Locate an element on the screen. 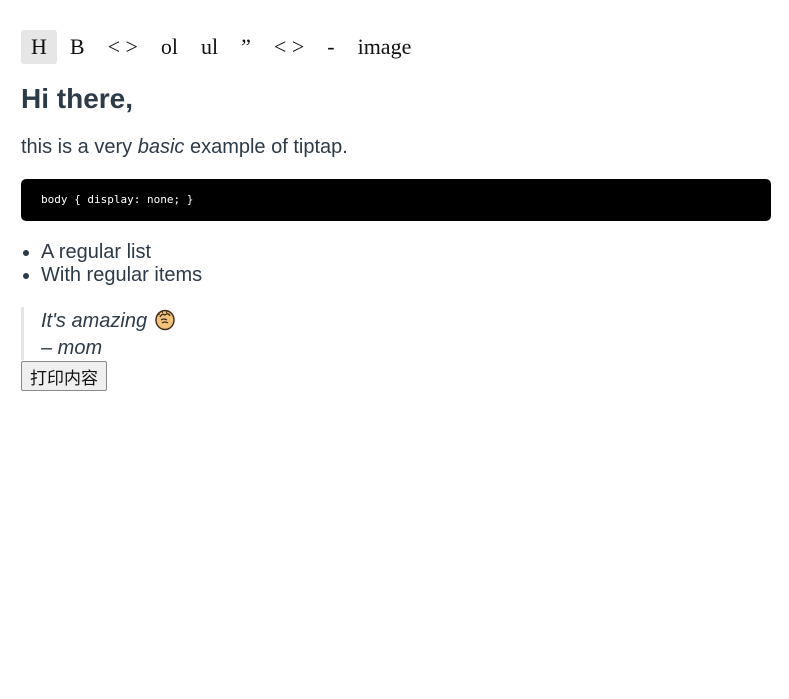  code-text: body { display: none; } is located at coordinates (117, 199).